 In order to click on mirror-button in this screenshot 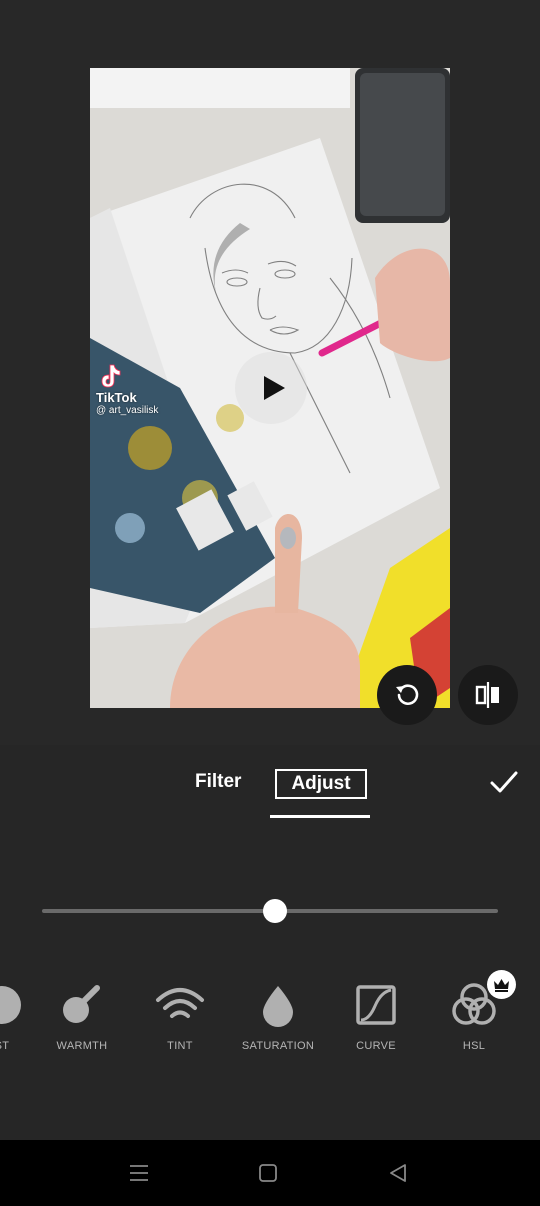, I will do `click(488, 695)`.